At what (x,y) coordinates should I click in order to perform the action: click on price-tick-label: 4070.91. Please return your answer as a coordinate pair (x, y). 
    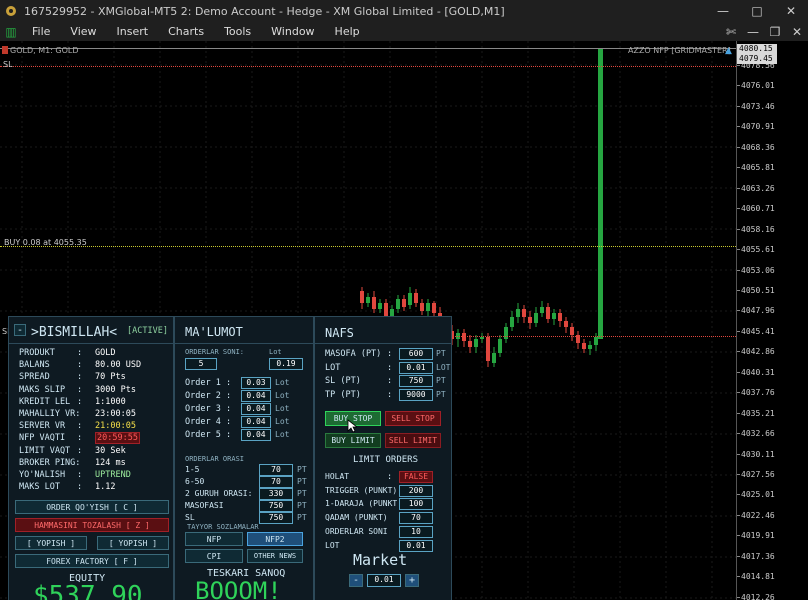
    Looking at the image, I should click on (758, 127).